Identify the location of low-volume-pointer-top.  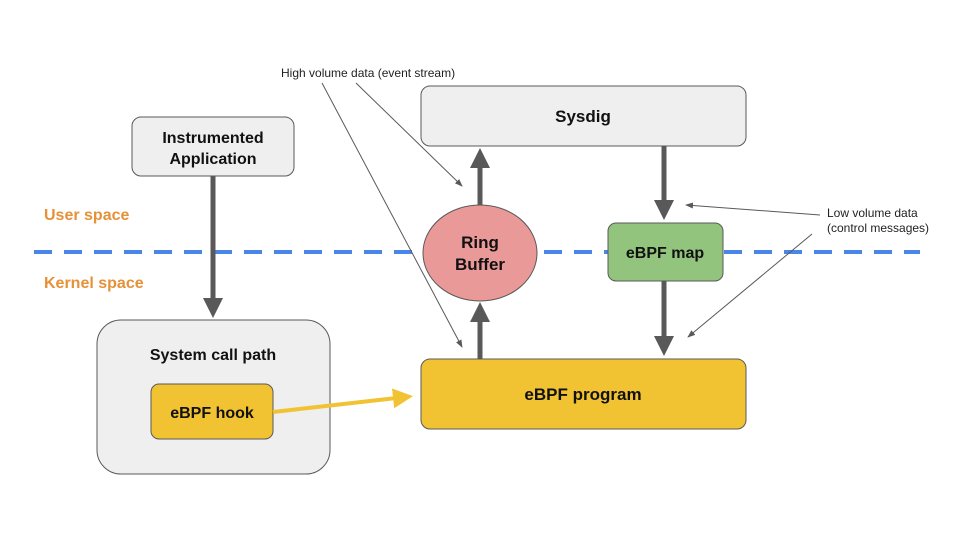
(753, 209).